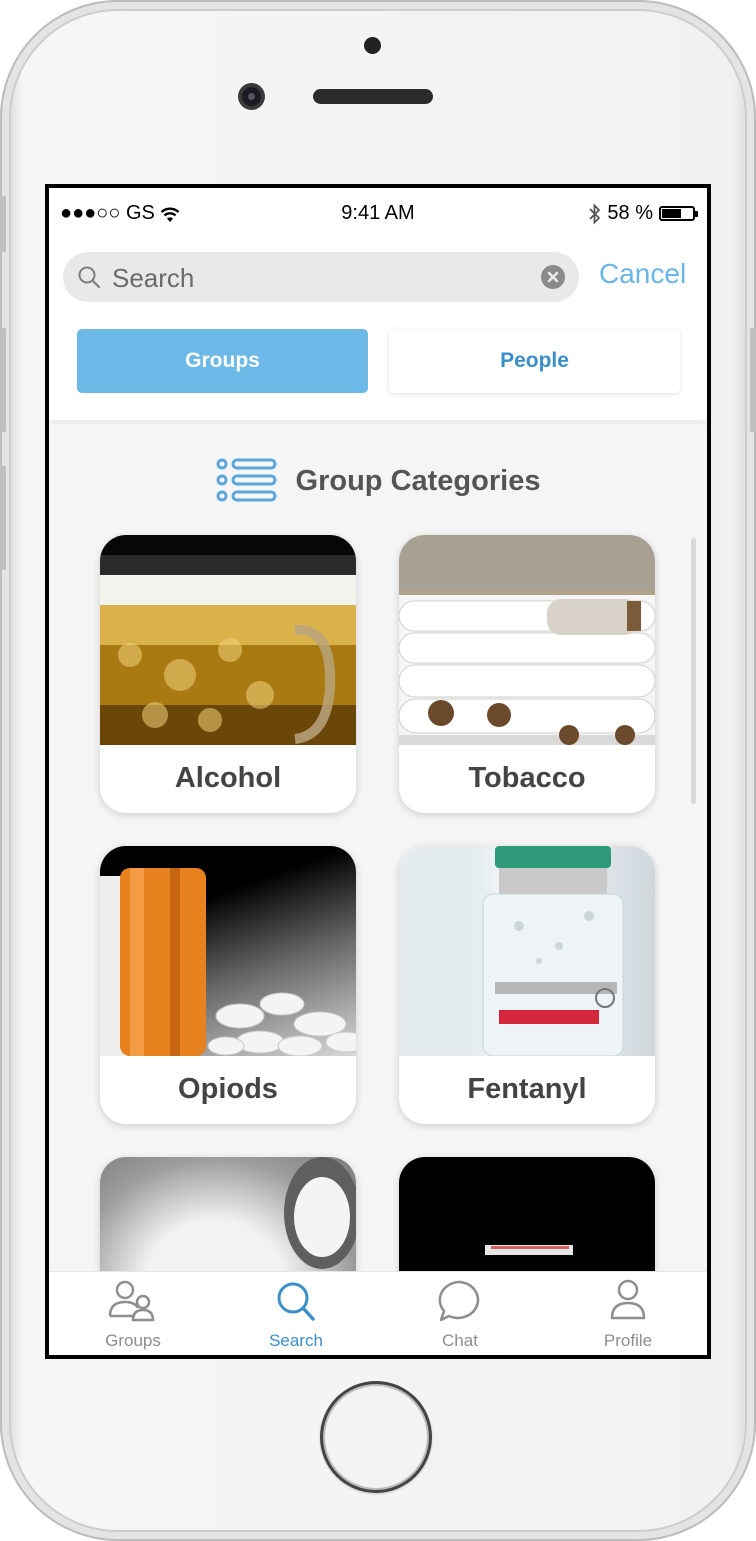 Image resolution: width=756 pixels, height=1541 pixels. Describe the element at coordinates (527, 640) in the screenshot. I see `tobacco-image` at that location.